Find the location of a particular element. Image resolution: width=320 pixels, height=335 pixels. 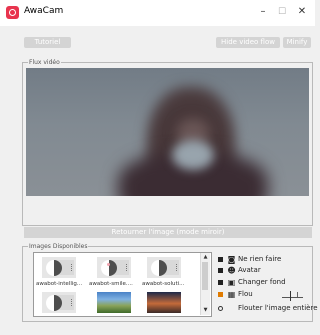

gallery-scrollbar: ▲ ▼ is located at coordinates (205, 284).